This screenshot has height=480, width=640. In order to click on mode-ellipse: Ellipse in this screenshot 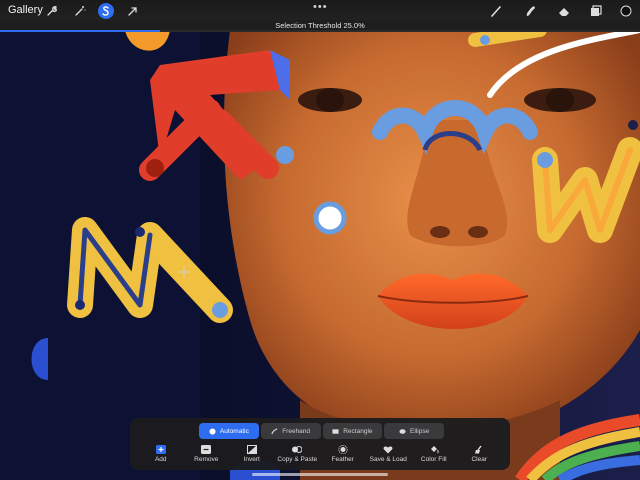, I will do `click(414, 431)`.